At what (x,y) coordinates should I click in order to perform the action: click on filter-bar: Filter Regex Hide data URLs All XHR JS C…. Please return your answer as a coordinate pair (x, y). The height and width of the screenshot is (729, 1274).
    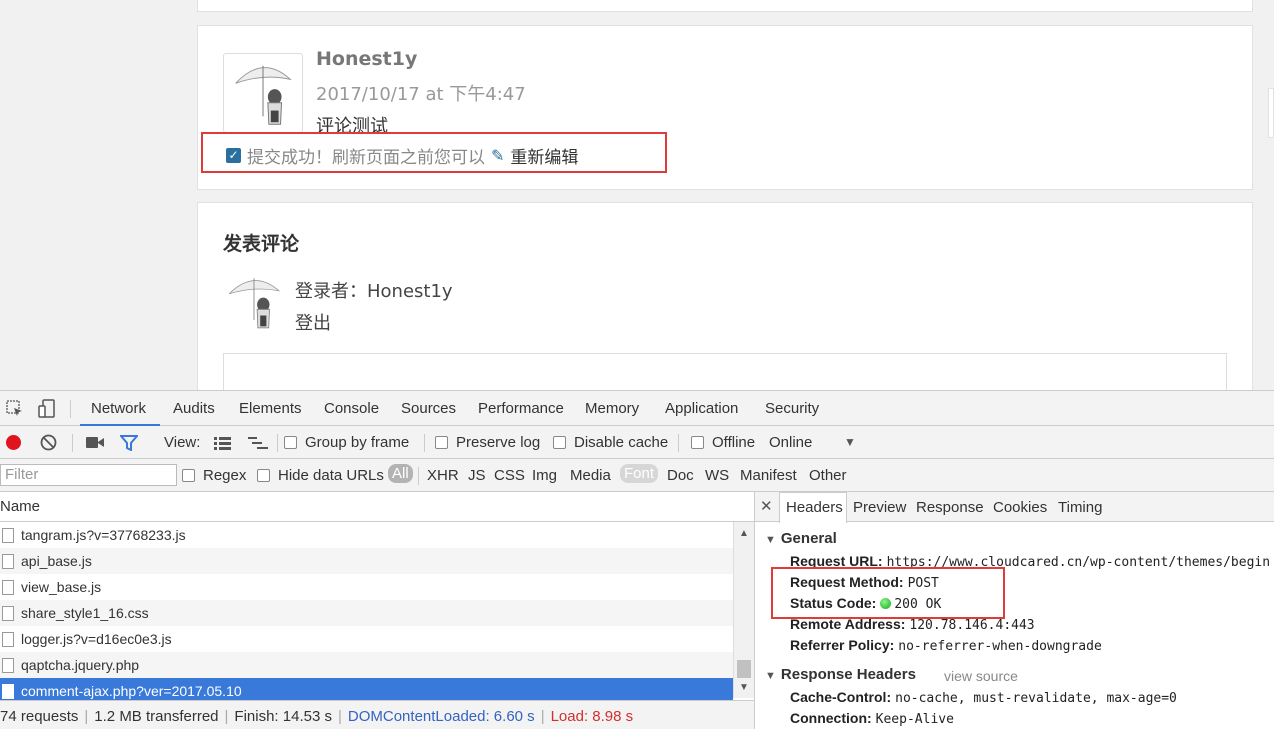
    Looking at the image, I should click on (637, 475).